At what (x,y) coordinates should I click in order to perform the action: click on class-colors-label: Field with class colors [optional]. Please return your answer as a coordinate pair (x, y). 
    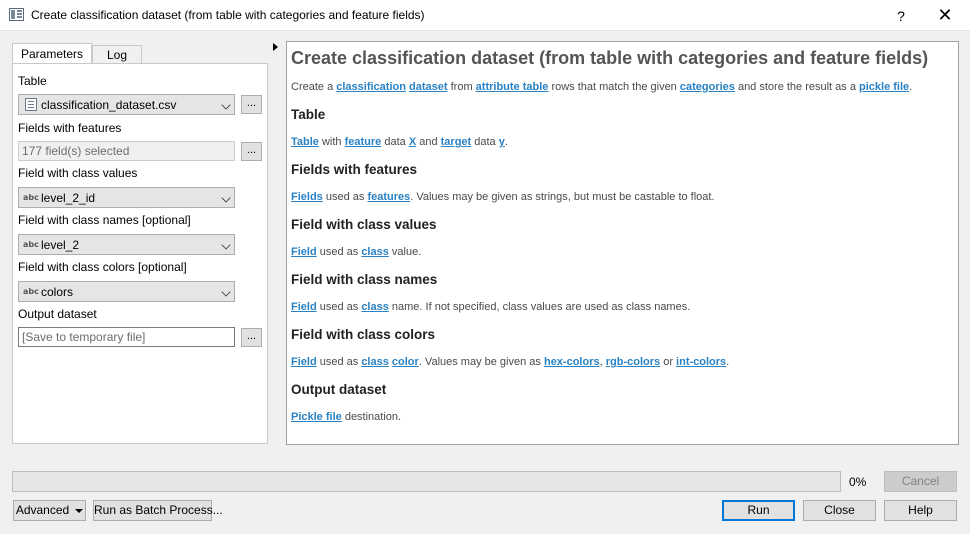
    Looking at the image, I should click on (102, 267).